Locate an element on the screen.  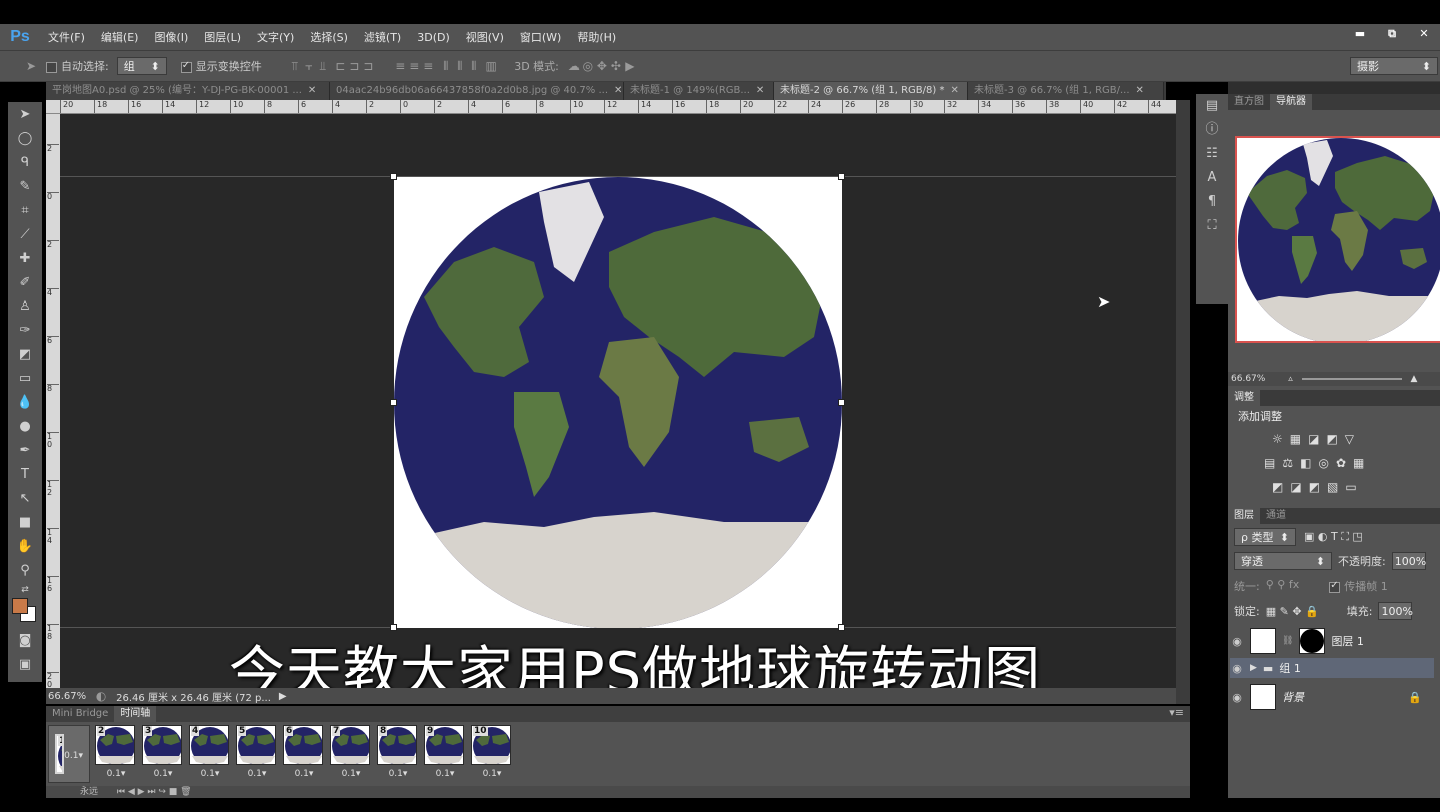
curves-icon: ◪ is located at coordinates (1313, 439).